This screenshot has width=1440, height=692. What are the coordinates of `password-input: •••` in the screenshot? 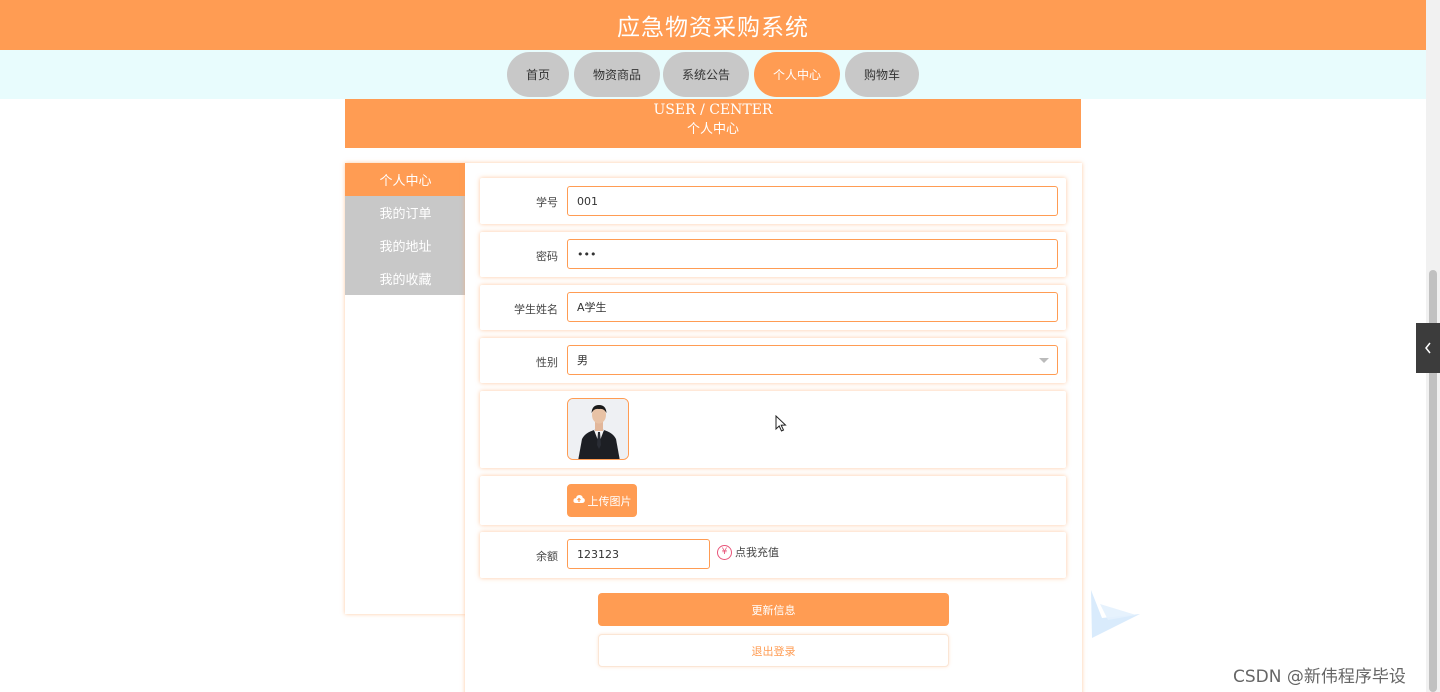 It's located at (812, 254).